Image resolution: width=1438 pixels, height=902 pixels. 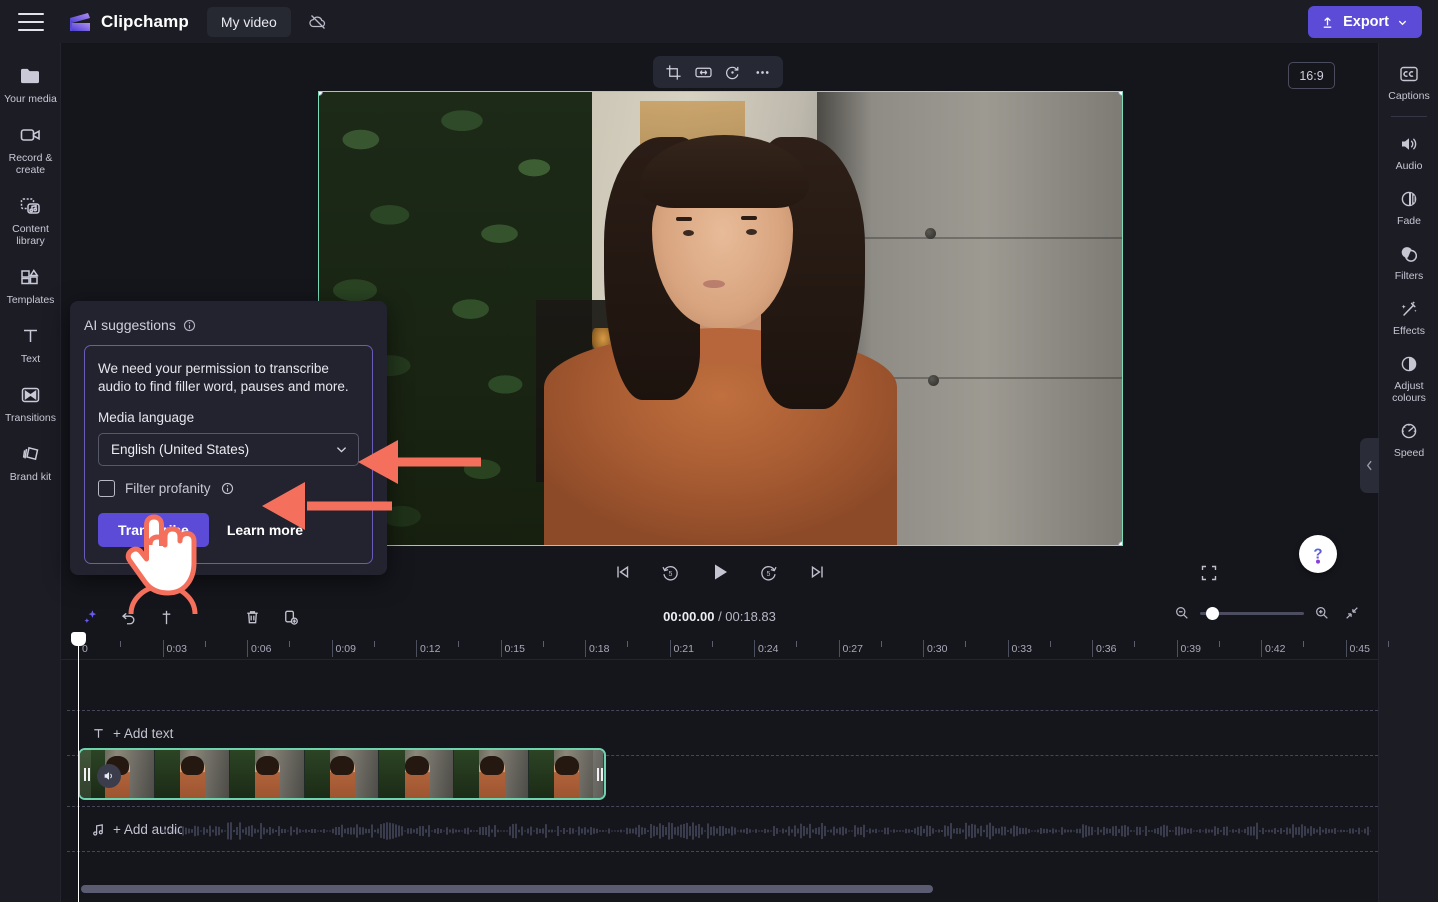 What do you see at coordinates (1408, 207) in the screenshot?
I see `right-item-fade: Fade` at bounding box center [1408, 207].